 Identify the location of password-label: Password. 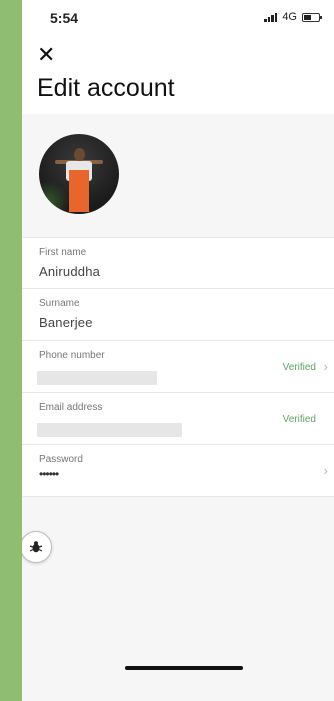
(61, 459).